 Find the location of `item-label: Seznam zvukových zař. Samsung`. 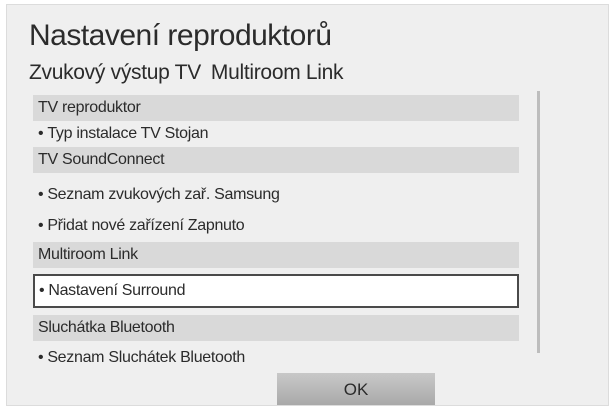

item-label: Seznam zvukových zař. Samsung is located at coordinates (163, 194).